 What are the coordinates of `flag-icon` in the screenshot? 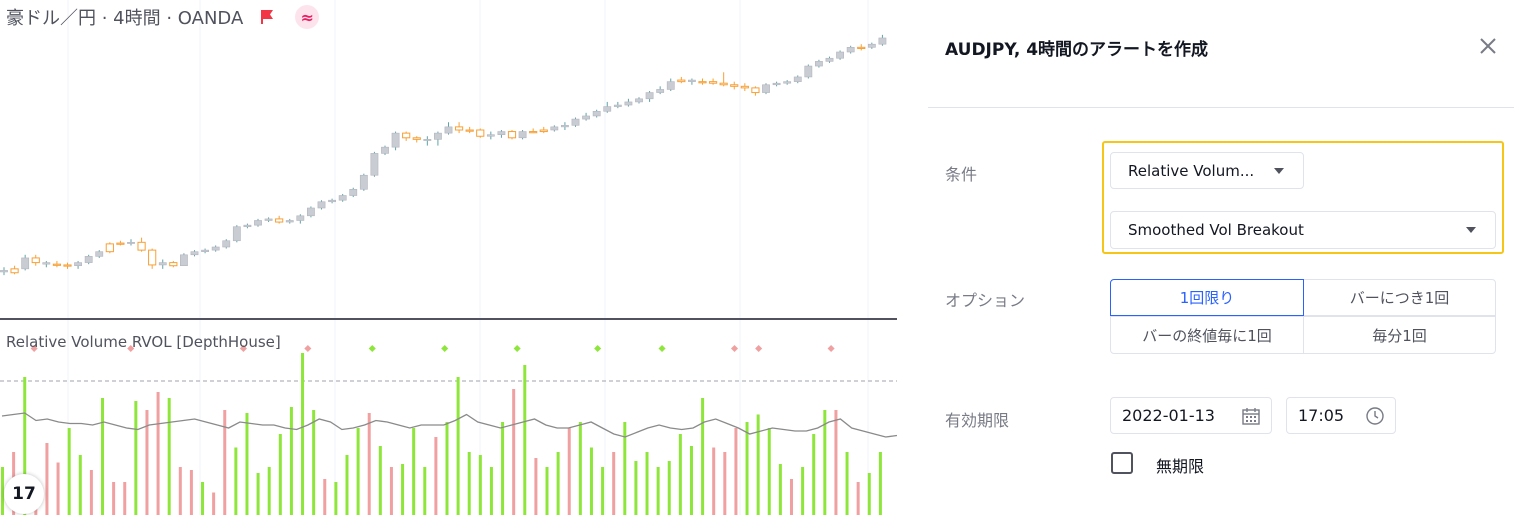 It's located at (267, 17).